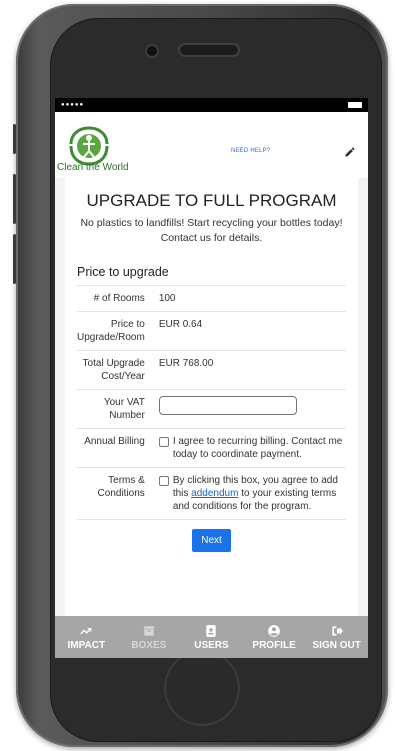  Describe the element at coordinates (209, 50) in the screenshot. I see `earpiece-speaker` at that location.